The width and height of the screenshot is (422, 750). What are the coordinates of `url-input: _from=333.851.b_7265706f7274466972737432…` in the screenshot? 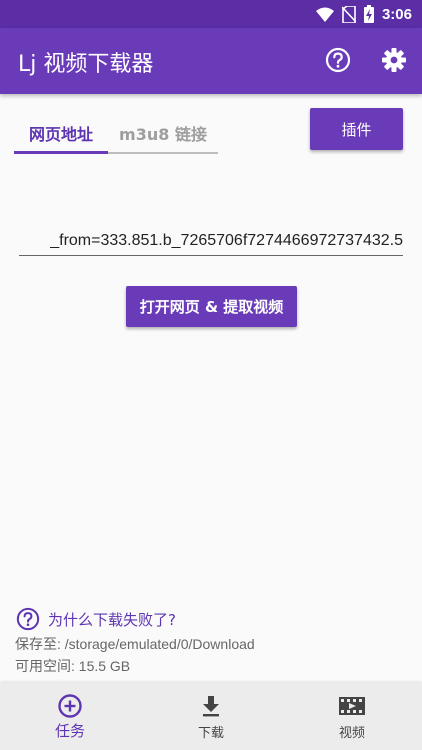 It's located at (211, 242).